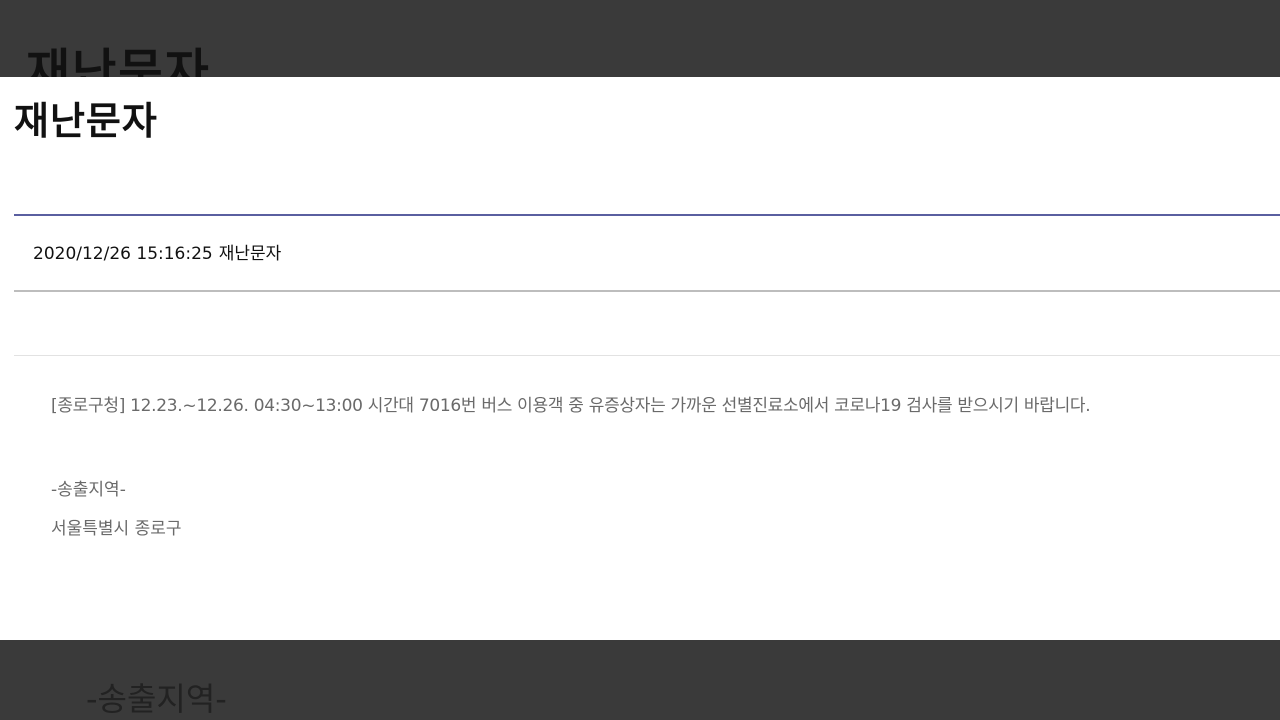  What do you see at coordinates (640, 680) in the screenshot?
I see `backdrop-bottom: -송출지역-` at bounding box center [640, 680].